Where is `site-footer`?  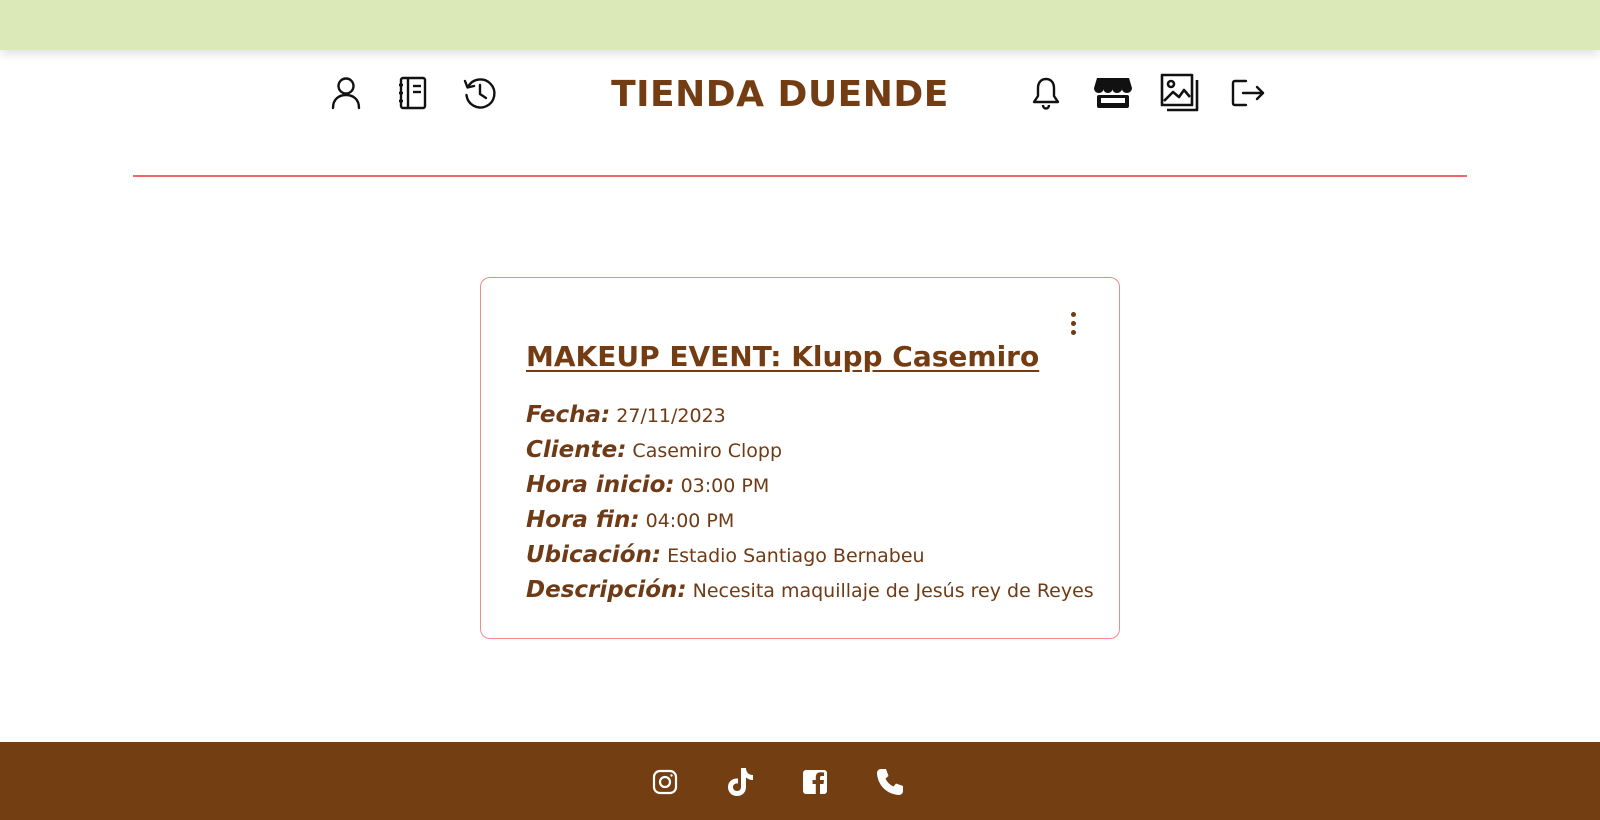
site-footer is located at coordinates (800, 781).